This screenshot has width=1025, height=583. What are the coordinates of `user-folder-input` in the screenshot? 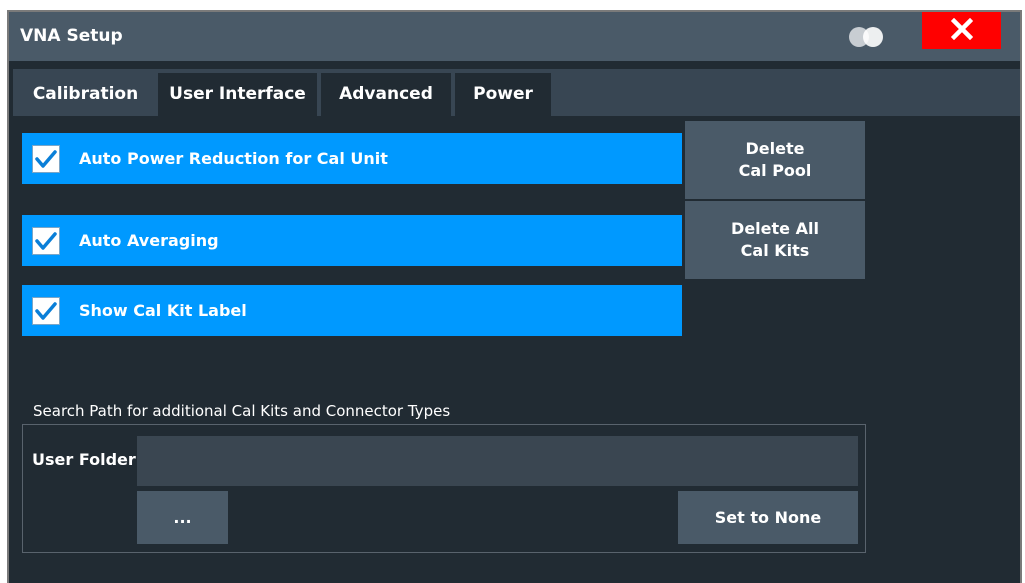 It's located at (497, 461).